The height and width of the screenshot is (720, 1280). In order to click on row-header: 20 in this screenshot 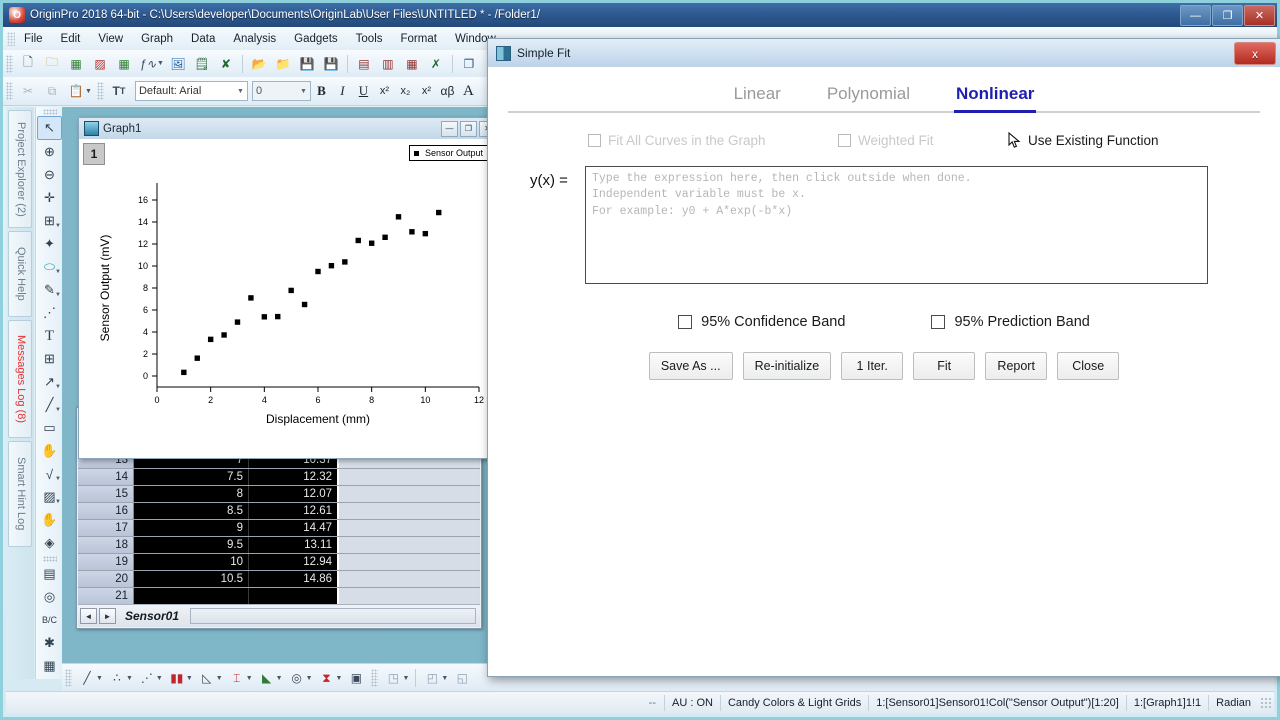, I will do `click(106, 579)`.